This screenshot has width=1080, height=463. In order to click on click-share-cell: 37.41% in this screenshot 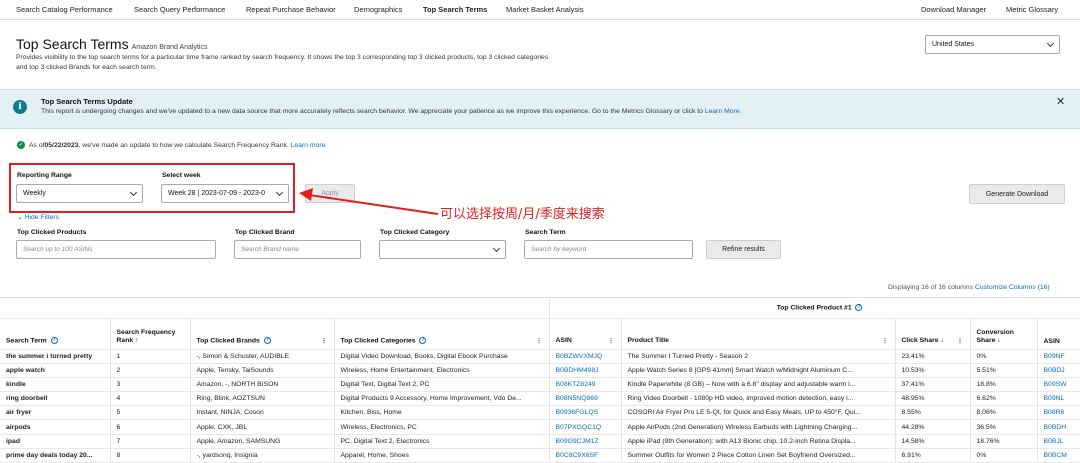, I will do `click(933, 385)`.